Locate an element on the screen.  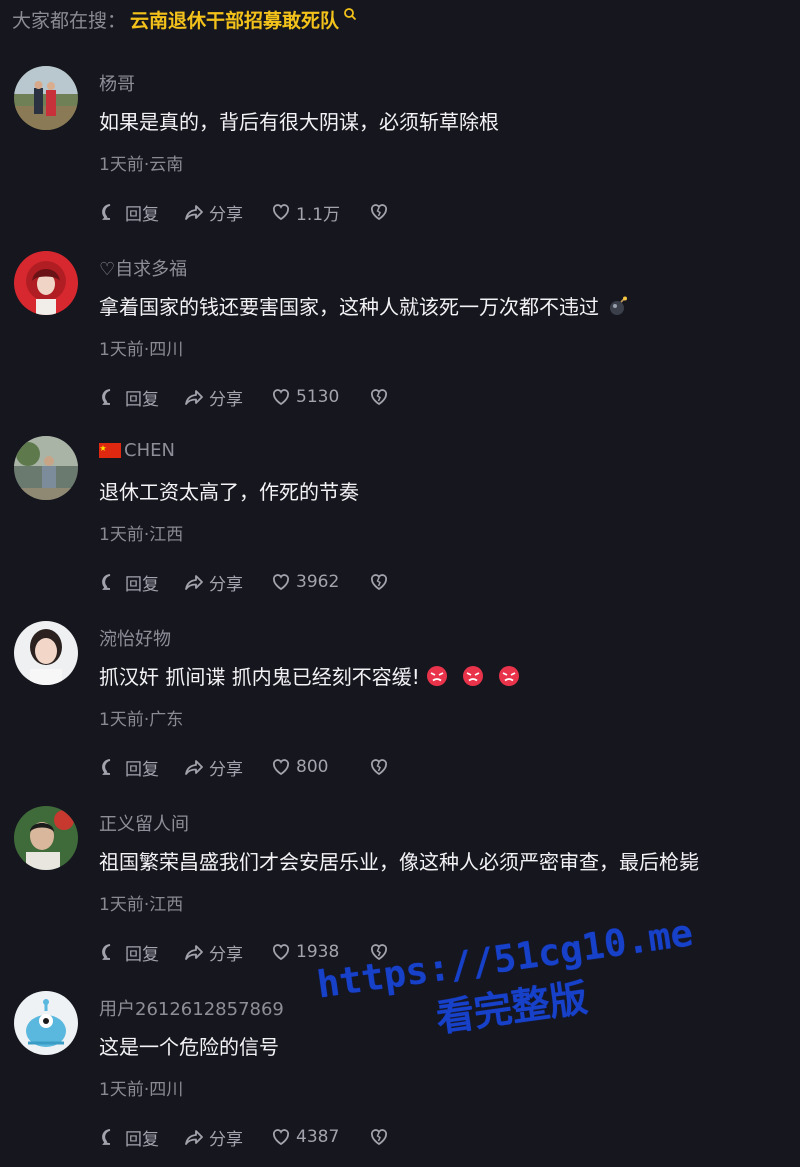
comment-text: 退休工资太高了，作死的节奏 is located at coordinates (229, 490).